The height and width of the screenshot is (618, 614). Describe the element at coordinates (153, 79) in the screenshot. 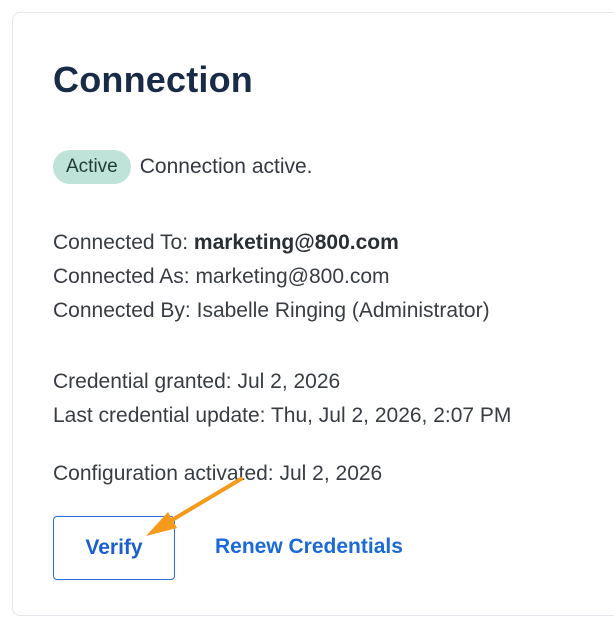

I see `card-title: Connection` at that location.